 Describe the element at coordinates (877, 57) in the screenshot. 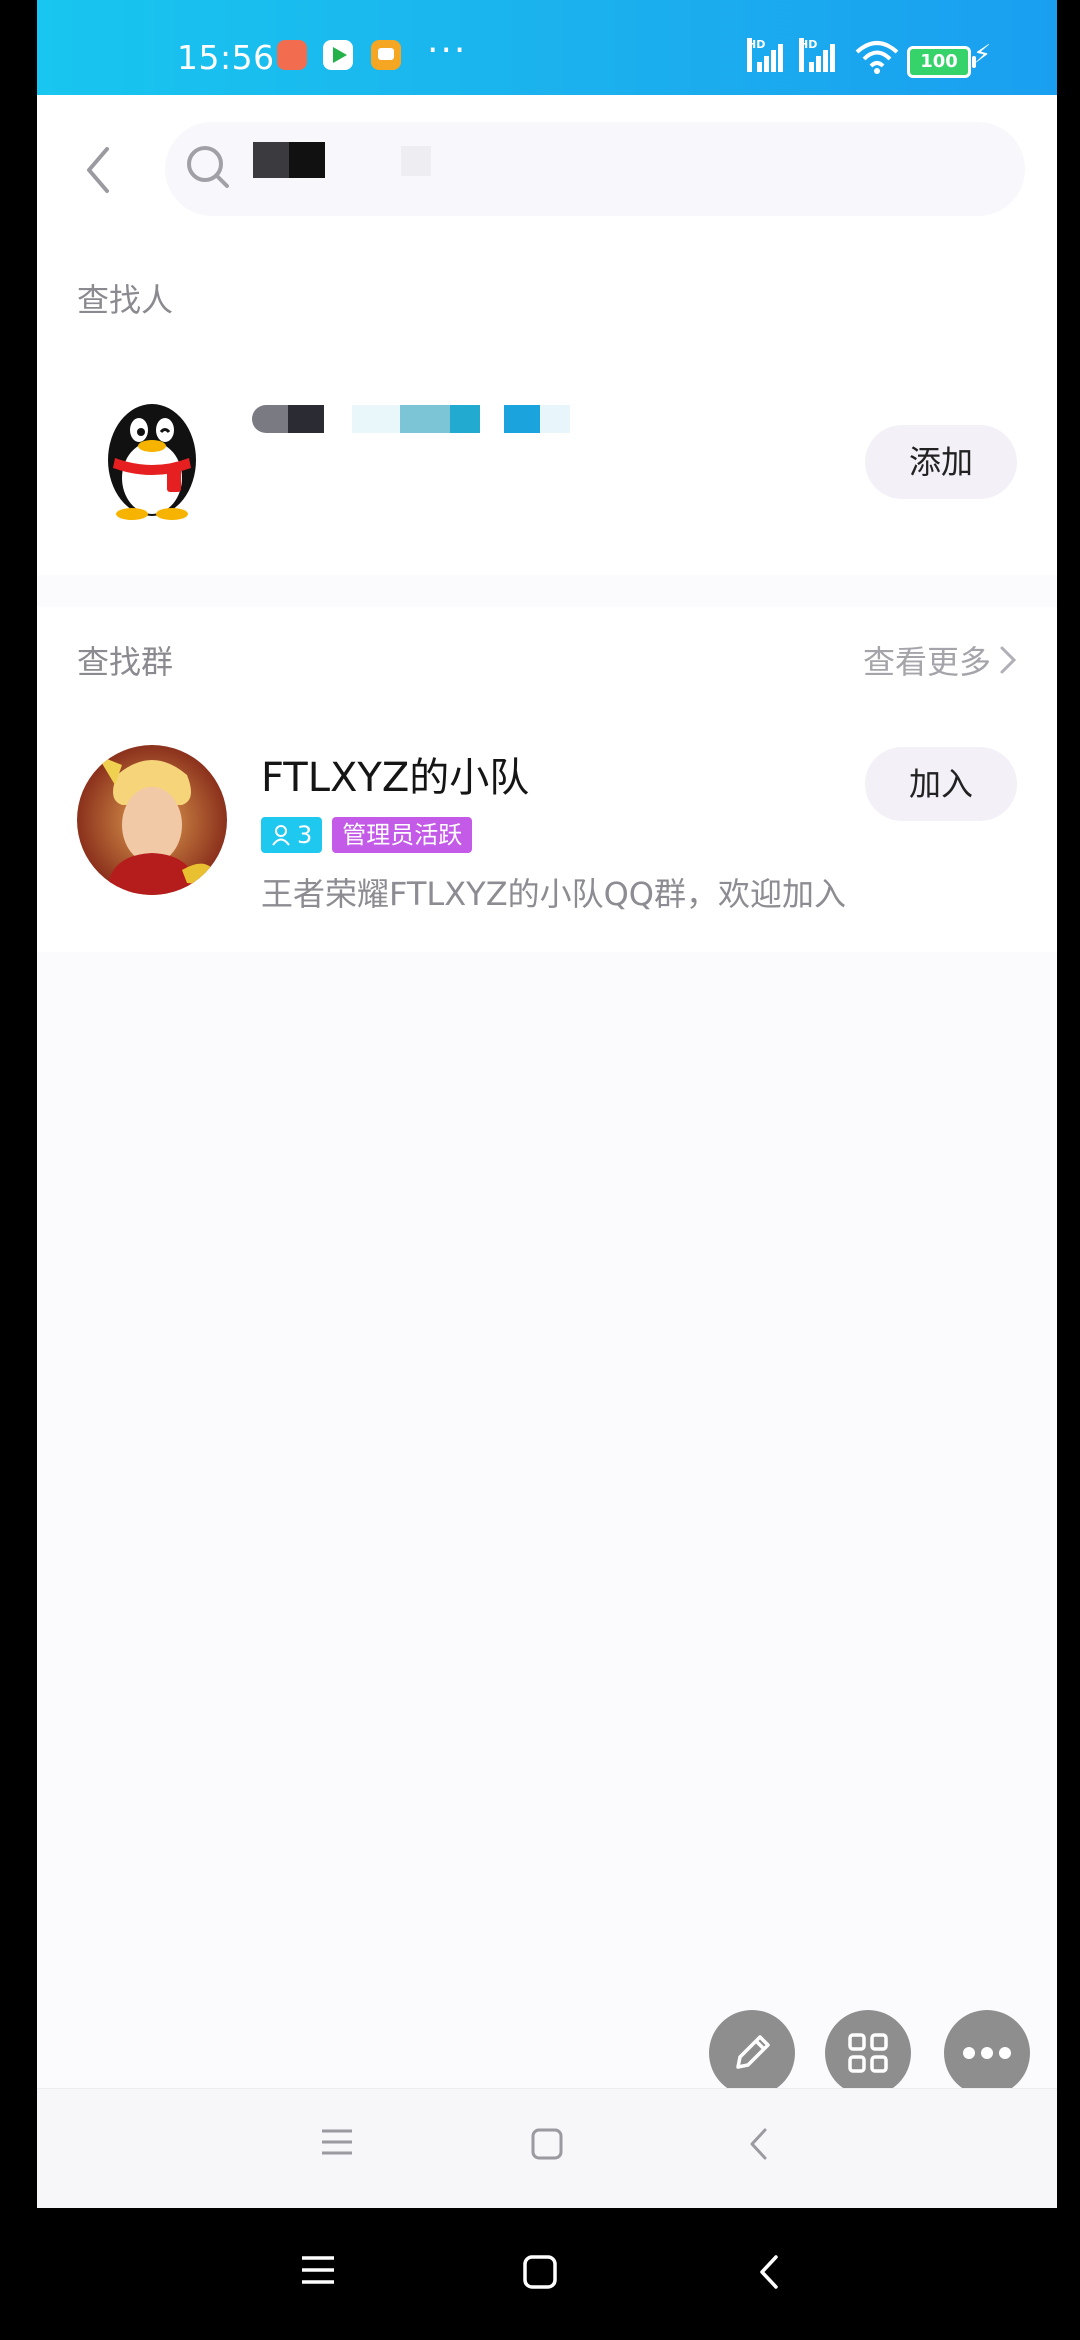

I see `wifi-icon` at that location.